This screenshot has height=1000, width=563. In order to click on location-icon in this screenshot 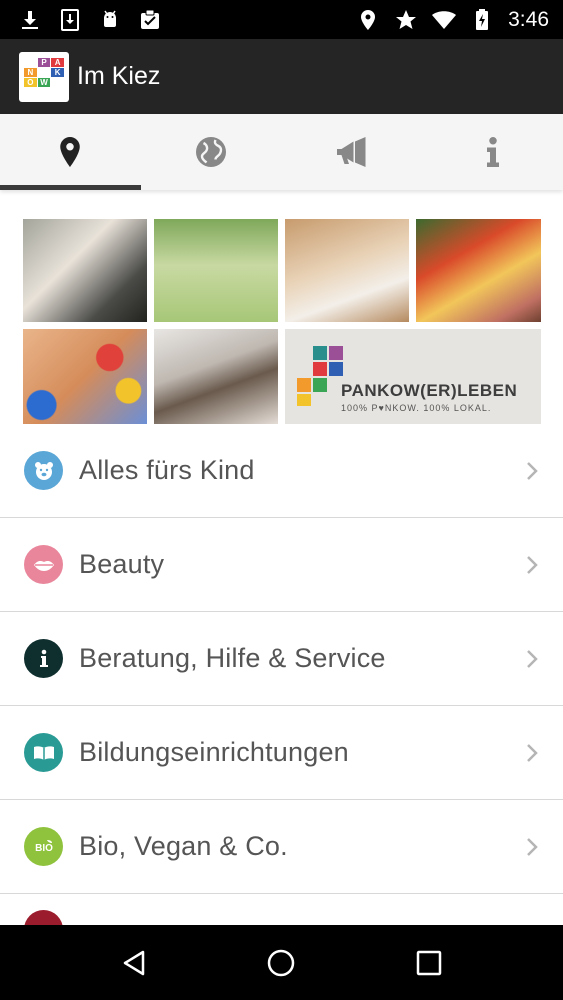, I will do `click(368, 19)`.